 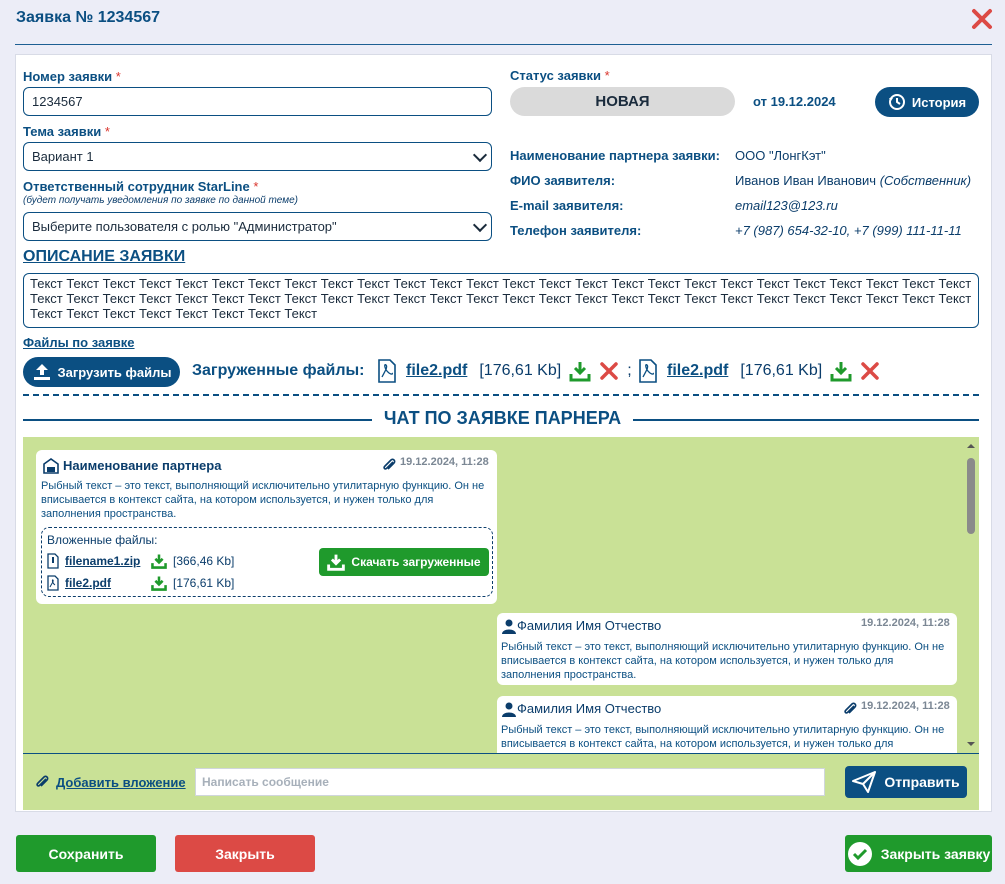 What do you see at coordinates (245, 853) in the screenshot?
I see `close-button: Закрыть` at bounding box center [245, 853].